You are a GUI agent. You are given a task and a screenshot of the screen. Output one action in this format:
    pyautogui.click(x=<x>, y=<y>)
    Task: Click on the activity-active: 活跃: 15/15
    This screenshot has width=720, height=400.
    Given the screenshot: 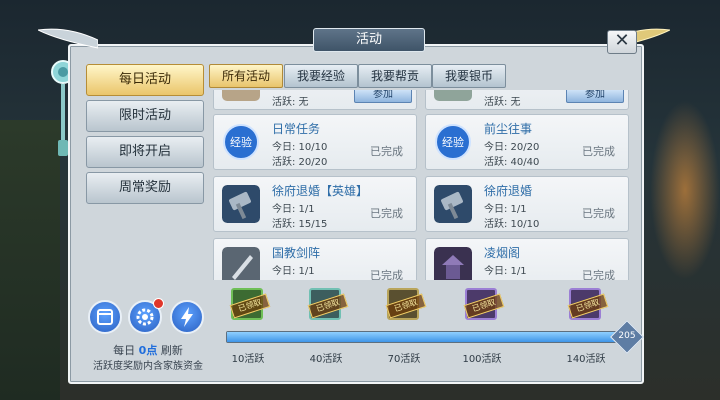 What is the action you would take?
    pyautogui.click(x=300, y=224)
    